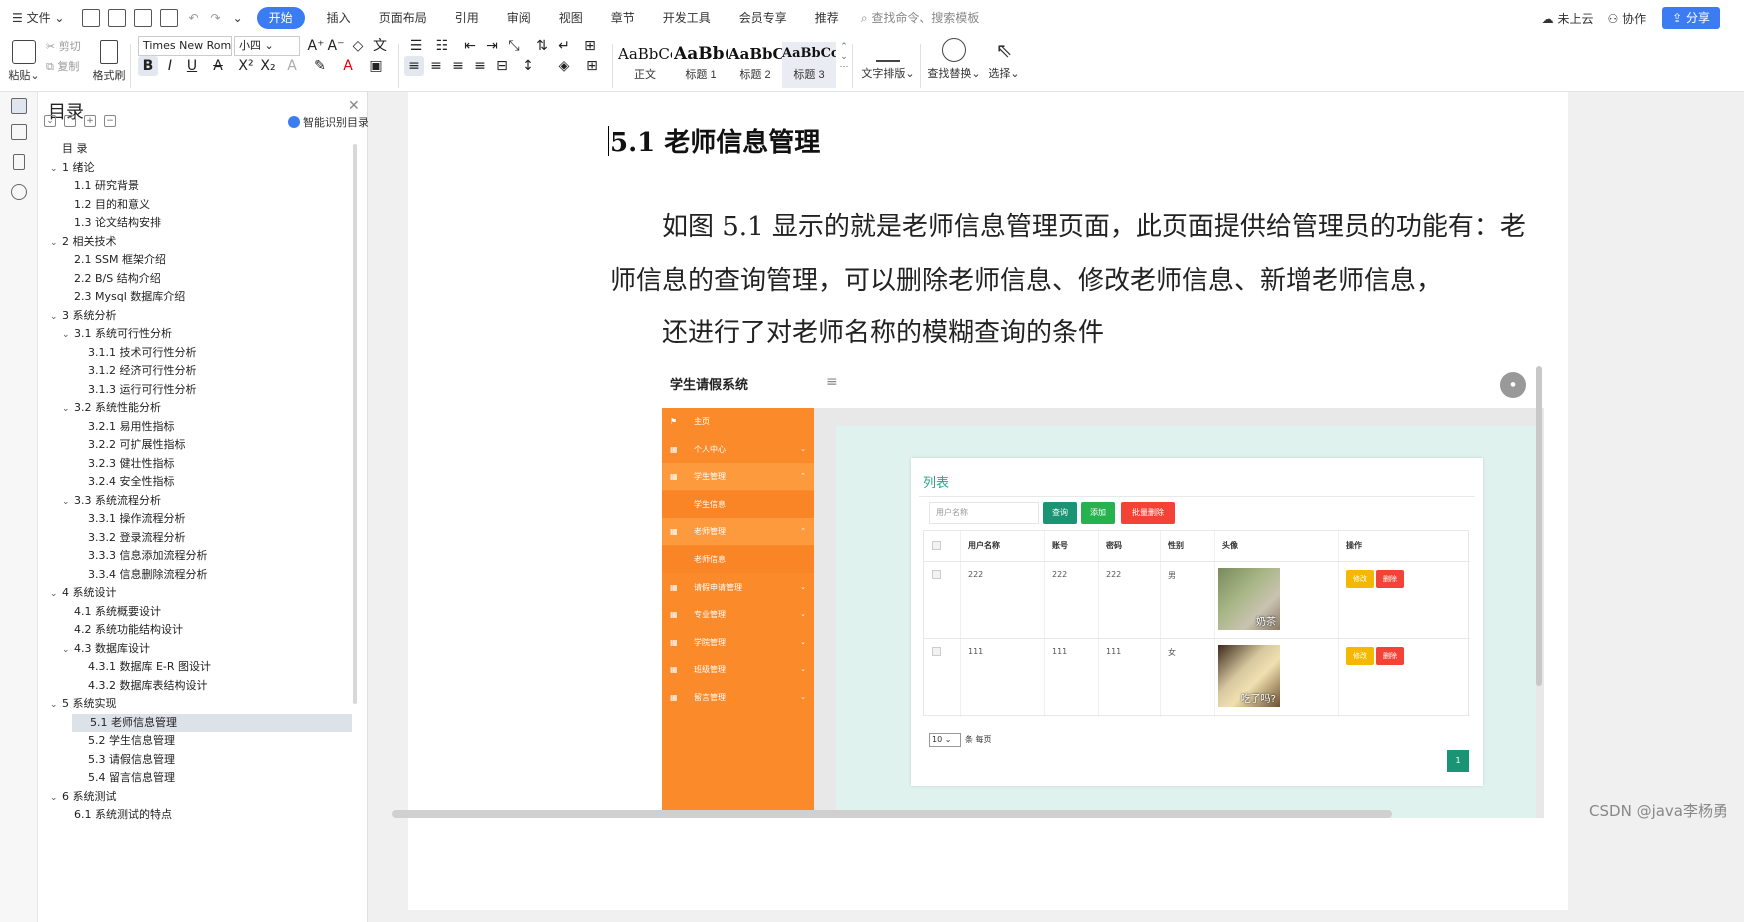  Describe the element at coordinates (216, 18) in the screenshot. I see `redo-icon: ↷` at that location.